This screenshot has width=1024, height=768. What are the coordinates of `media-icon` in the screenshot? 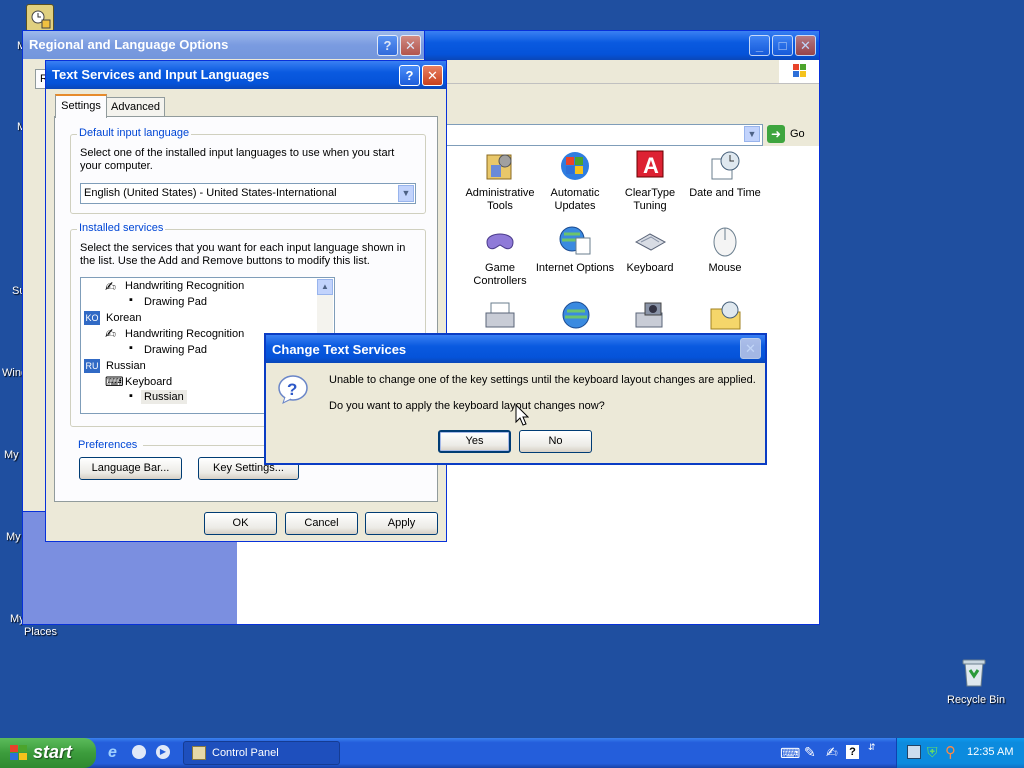 It's located at (139, 752).